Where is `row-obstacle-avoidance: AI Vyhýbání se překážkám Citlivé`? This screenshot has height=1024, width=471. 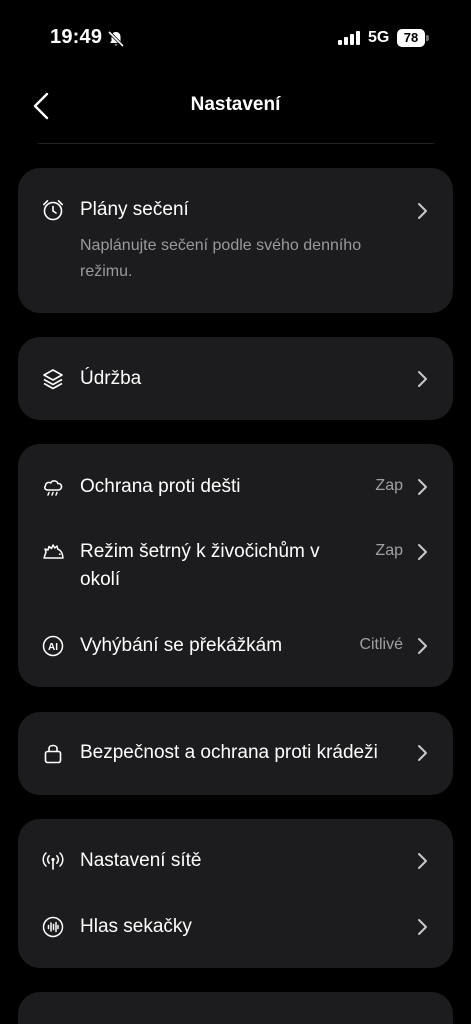 row-obstacle-avoidance: AI Vyhýbání se překážkám Citlivé is located at coordinates (235, 646).